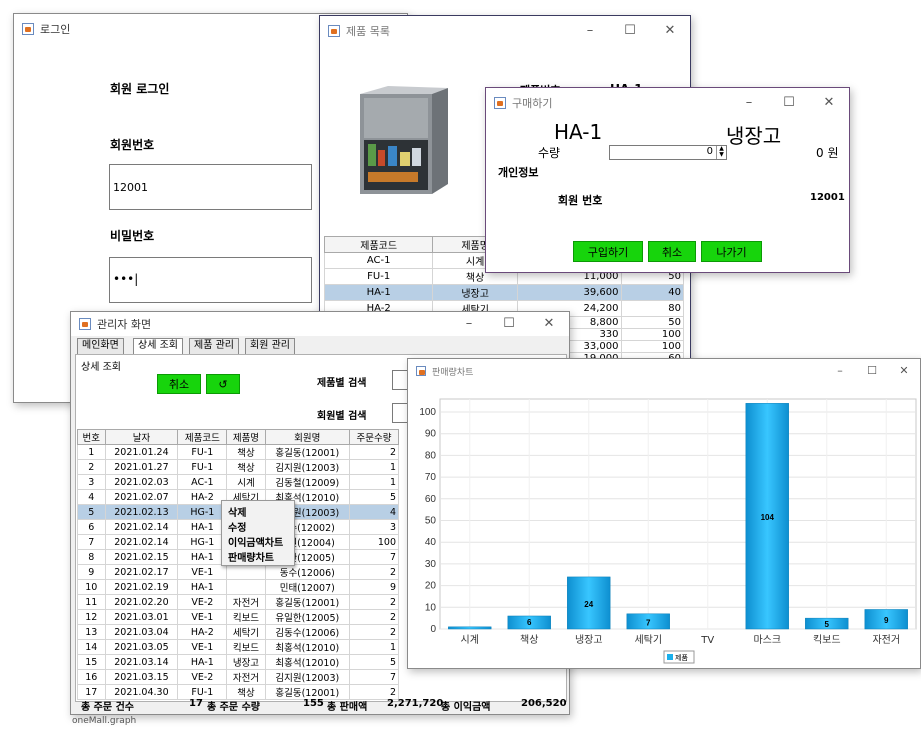  Describe the element at coordinates (238, 662) in the screenshot. I see `table-row: 15 2021.03.14 HA-1 냉장고 최홍석(12010) 5` at that location.